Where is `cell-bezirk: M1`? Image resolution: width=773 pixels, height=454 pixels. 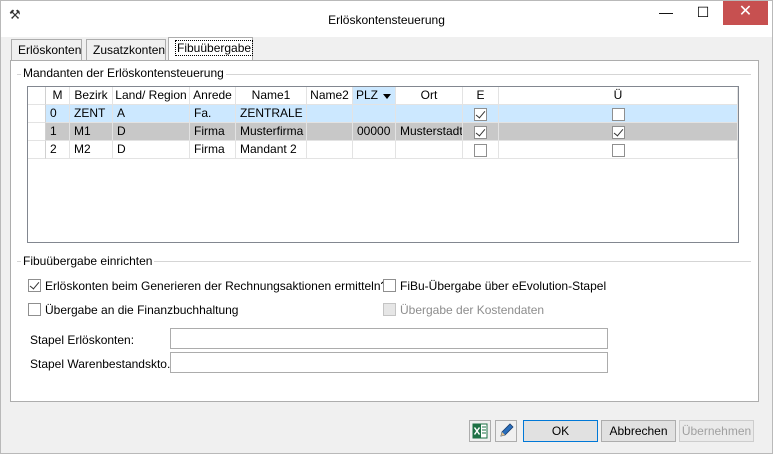
cell-bezirk: M1 is located at coordinates (91, 132).